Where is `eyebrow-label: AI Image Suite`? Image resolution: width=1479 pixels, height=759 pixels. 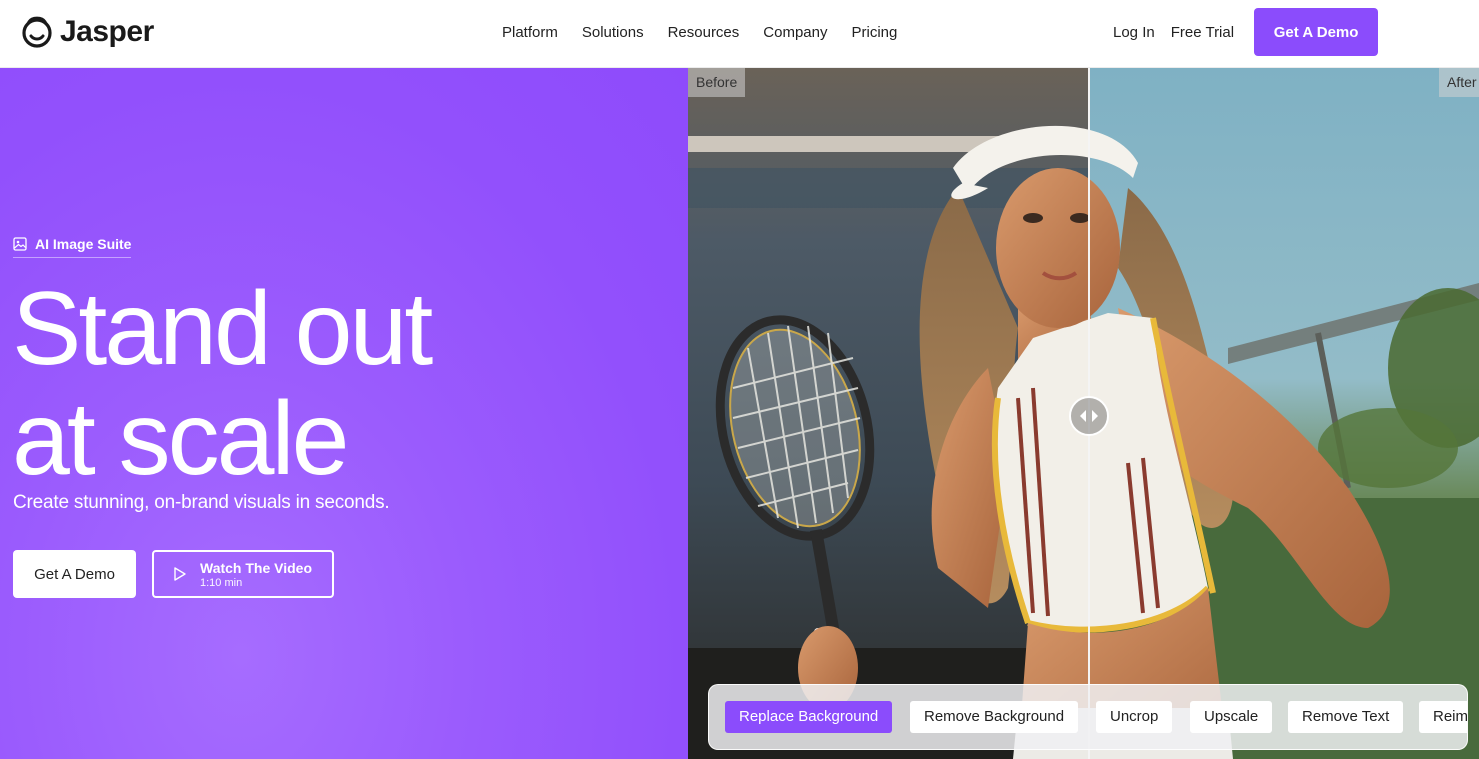 eyebrow-label: AI Image Suite is located at coordinates (83, 243).